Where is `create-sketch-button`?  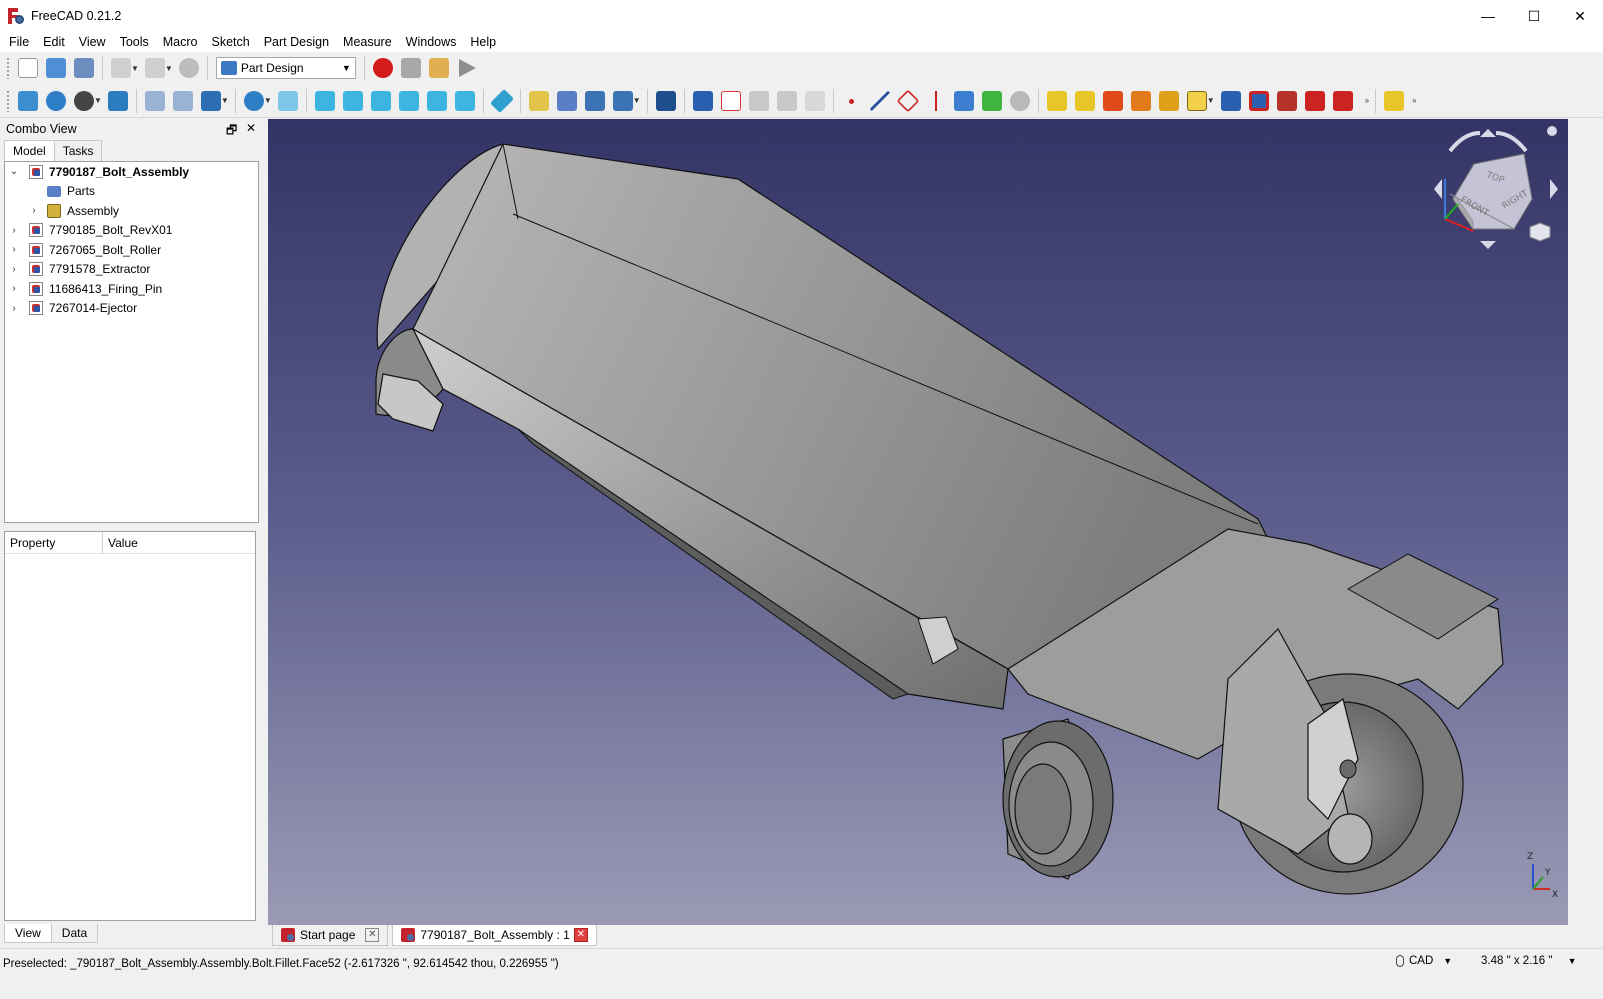
create-sketch-button is located at coordinates (731, 101).